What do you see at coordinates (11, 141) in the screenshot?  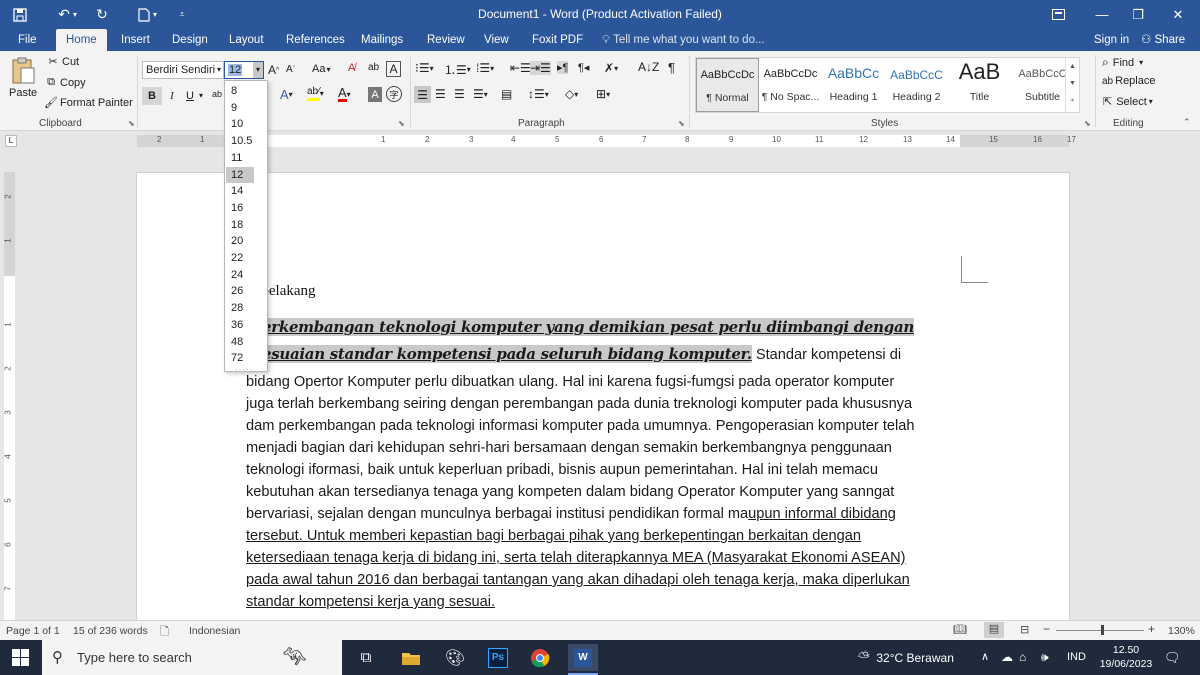 I see `tab-selector-icon: L` at bounding box center [11, 141].